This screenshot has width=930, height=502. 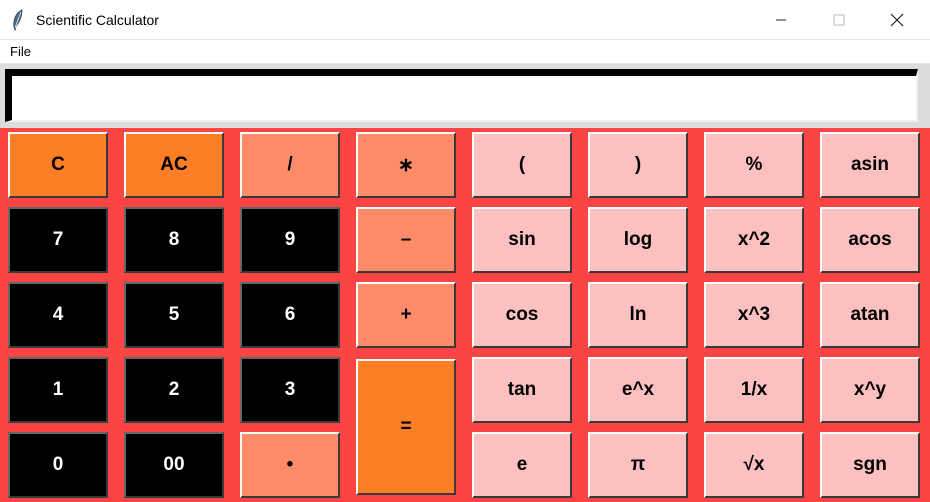 What do you see at coordinates (870, 465) in the screenshot?
I see `sgn-button: sgn` at bounding box center [870, 465].